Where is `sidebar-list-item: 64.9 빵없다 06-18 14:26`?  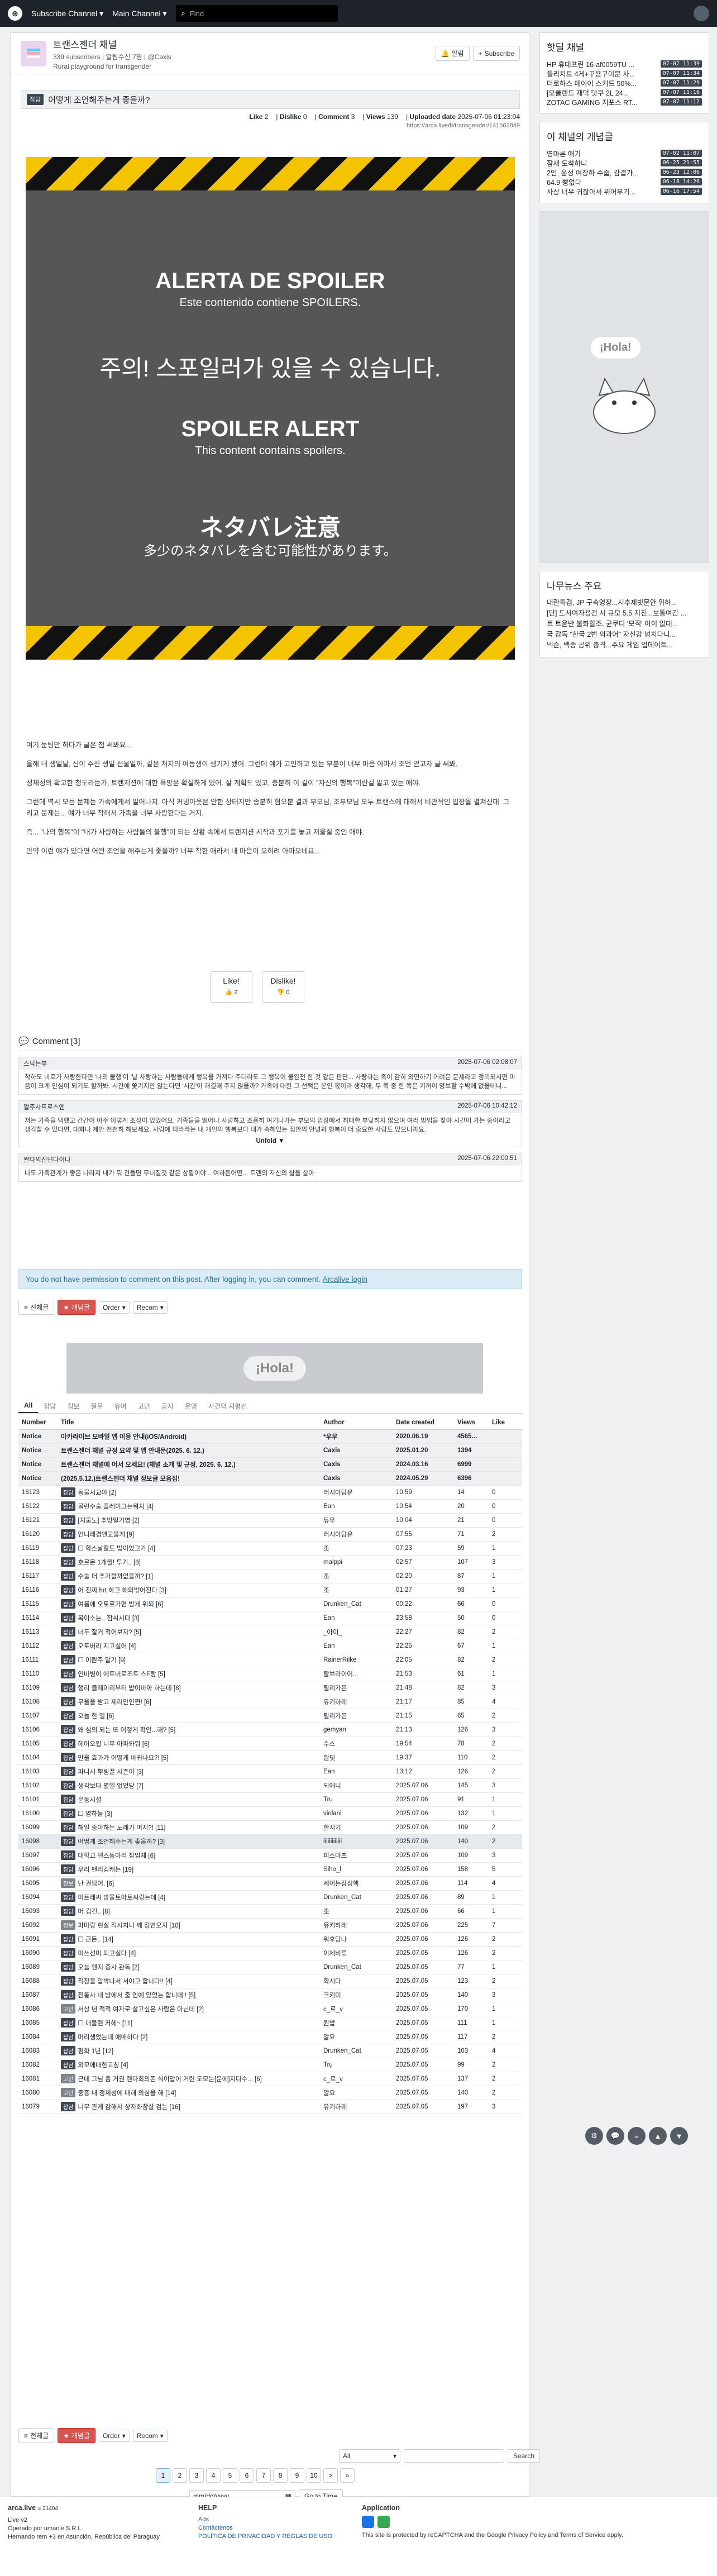
sidebar-list-item: 64.9 빵없다 06-18 14:26 is located at coordinates (624, 182).